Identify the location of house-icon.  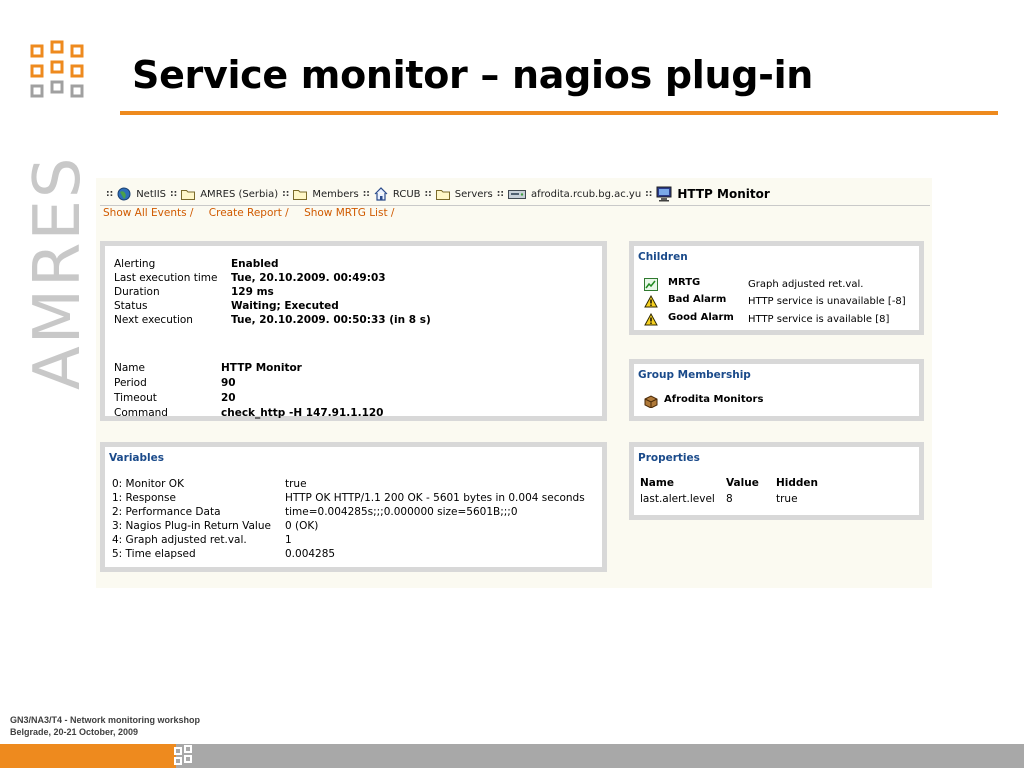
(381, 194).